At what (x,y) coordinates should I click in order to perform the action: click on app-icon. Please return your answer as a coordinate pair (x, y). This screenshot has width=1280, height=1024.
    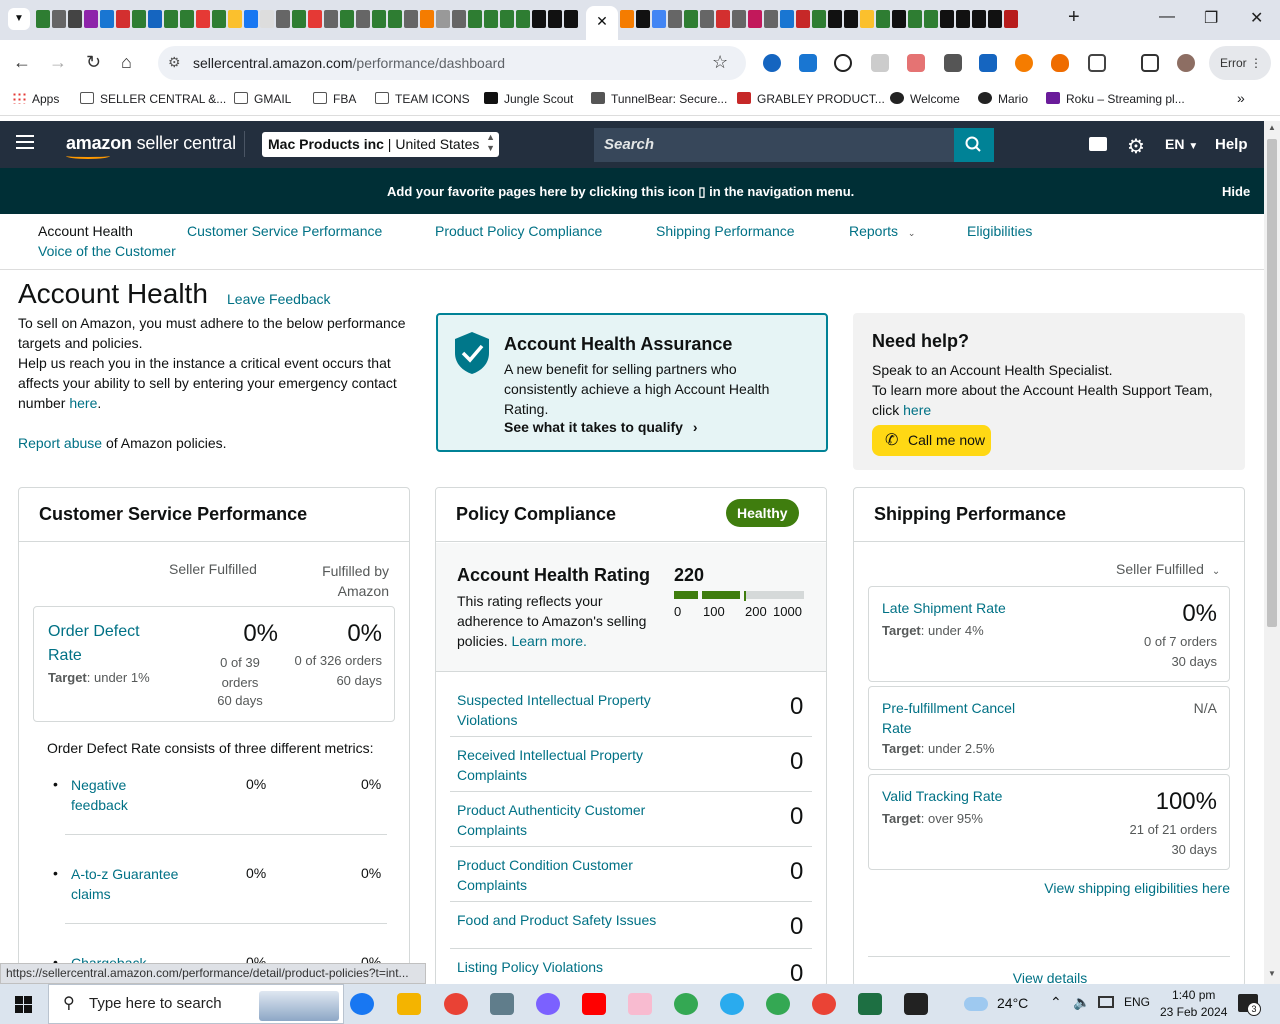
    Looking at the image, I should click on (640, 1004).